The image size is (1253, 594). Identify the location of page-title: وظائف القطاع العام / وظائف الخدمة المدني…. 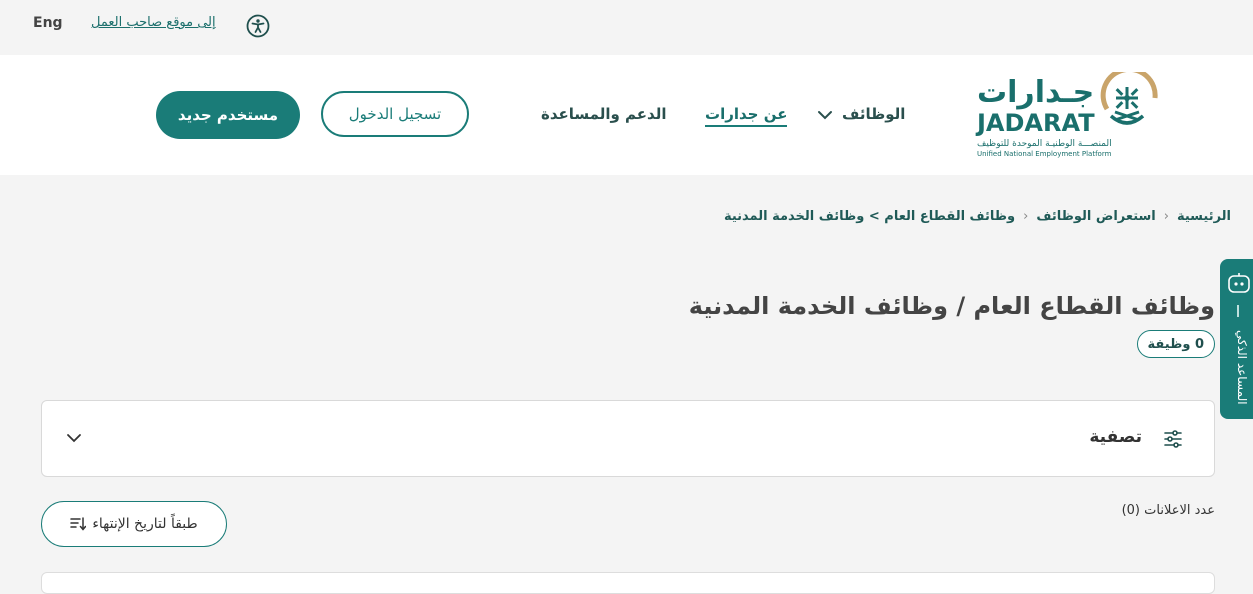
(951, 306).